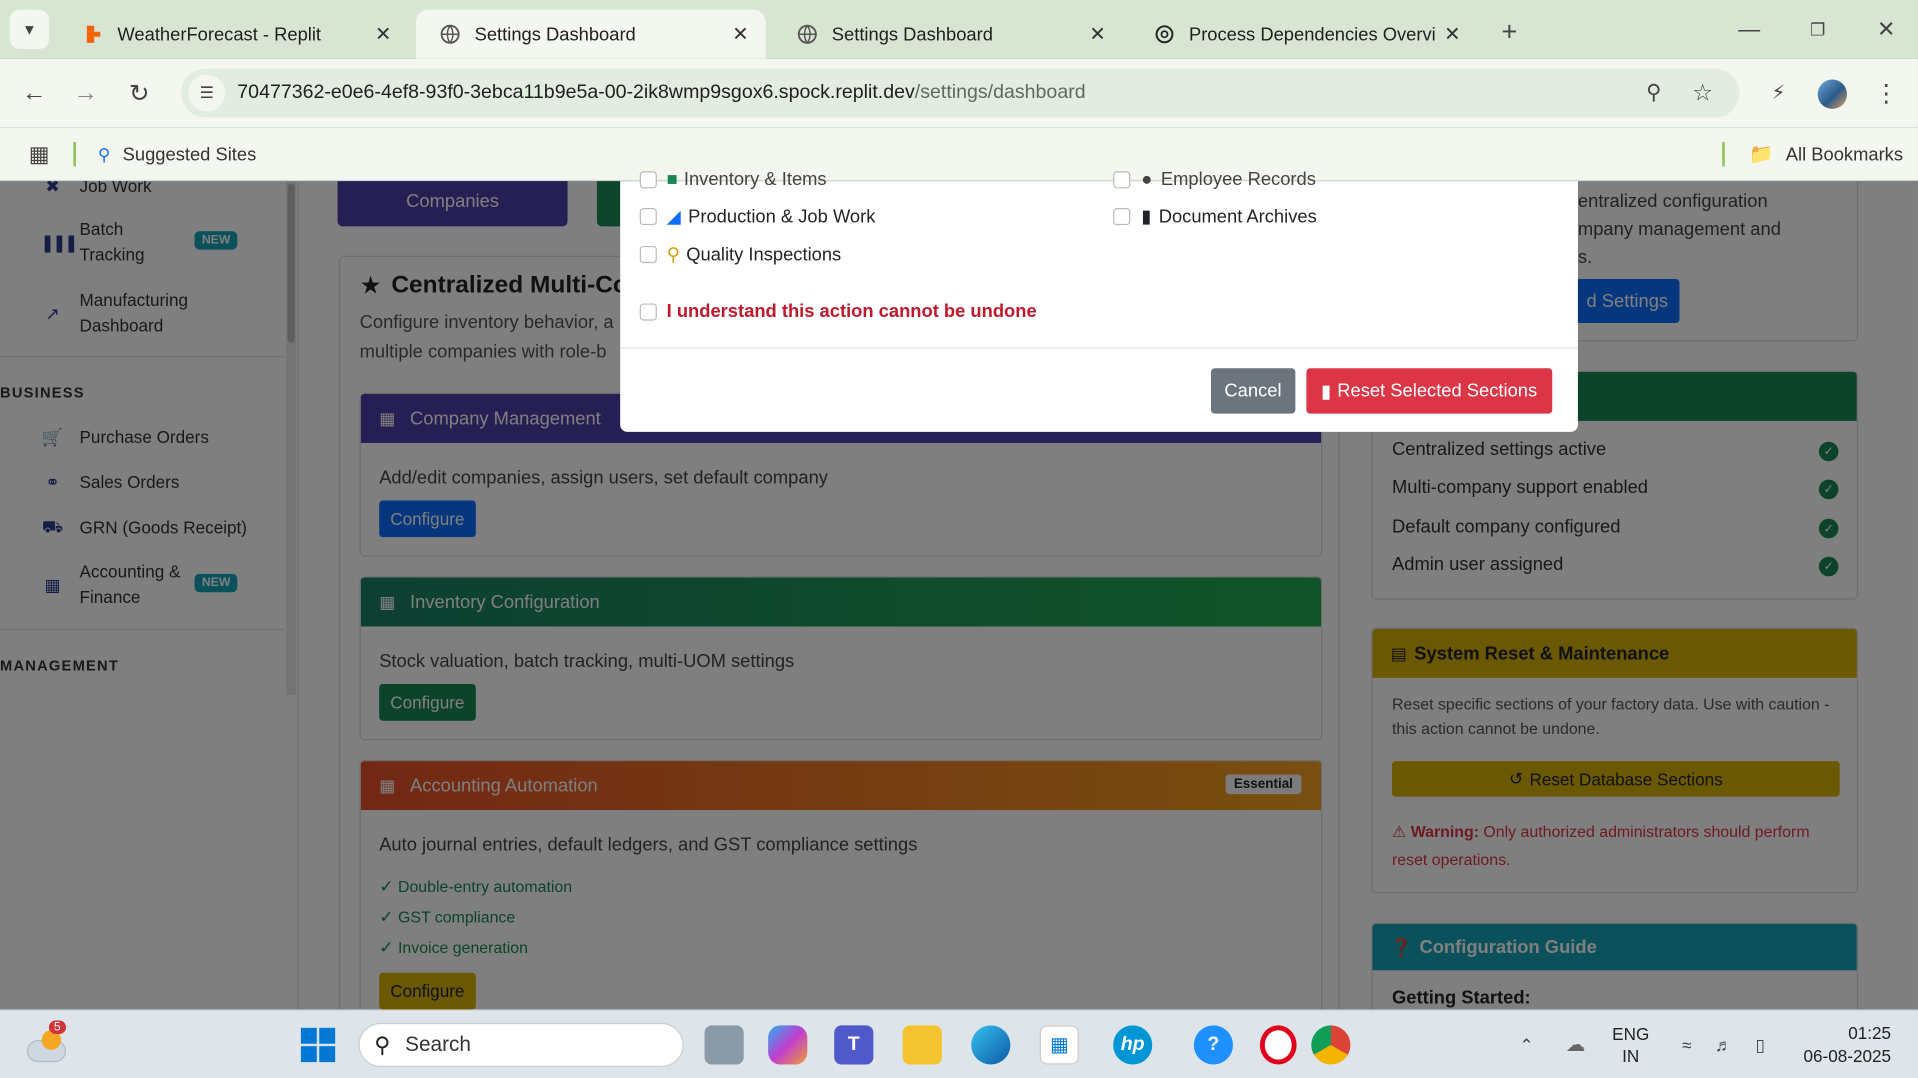 This screenshot has height=1078, width=1918. What do you see at coordinates (1886, 29) in the screenshot?
I see `close-window-button: ✕` at bounding box center [1886, 29].